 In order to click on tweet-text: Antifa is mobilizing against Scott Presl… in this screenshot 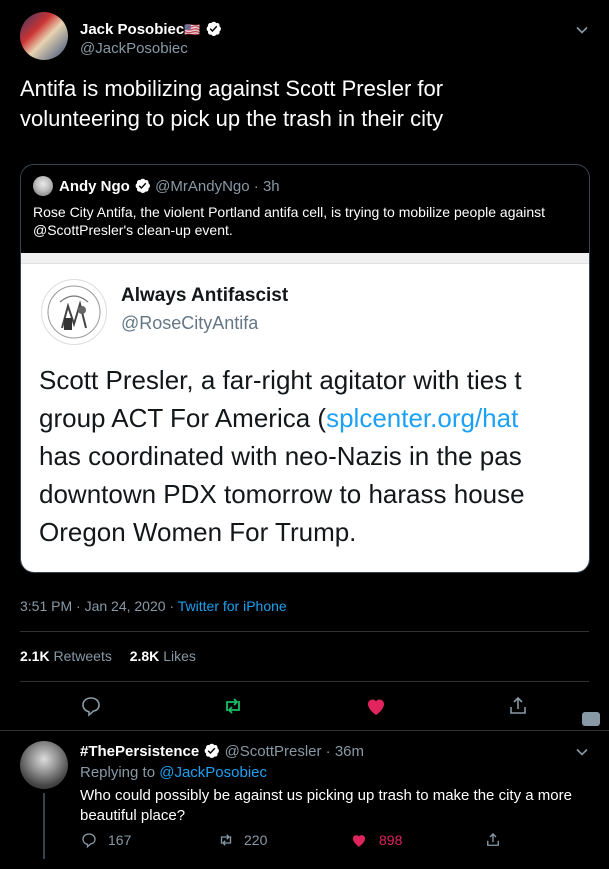, I will do `click(232, 103)`.